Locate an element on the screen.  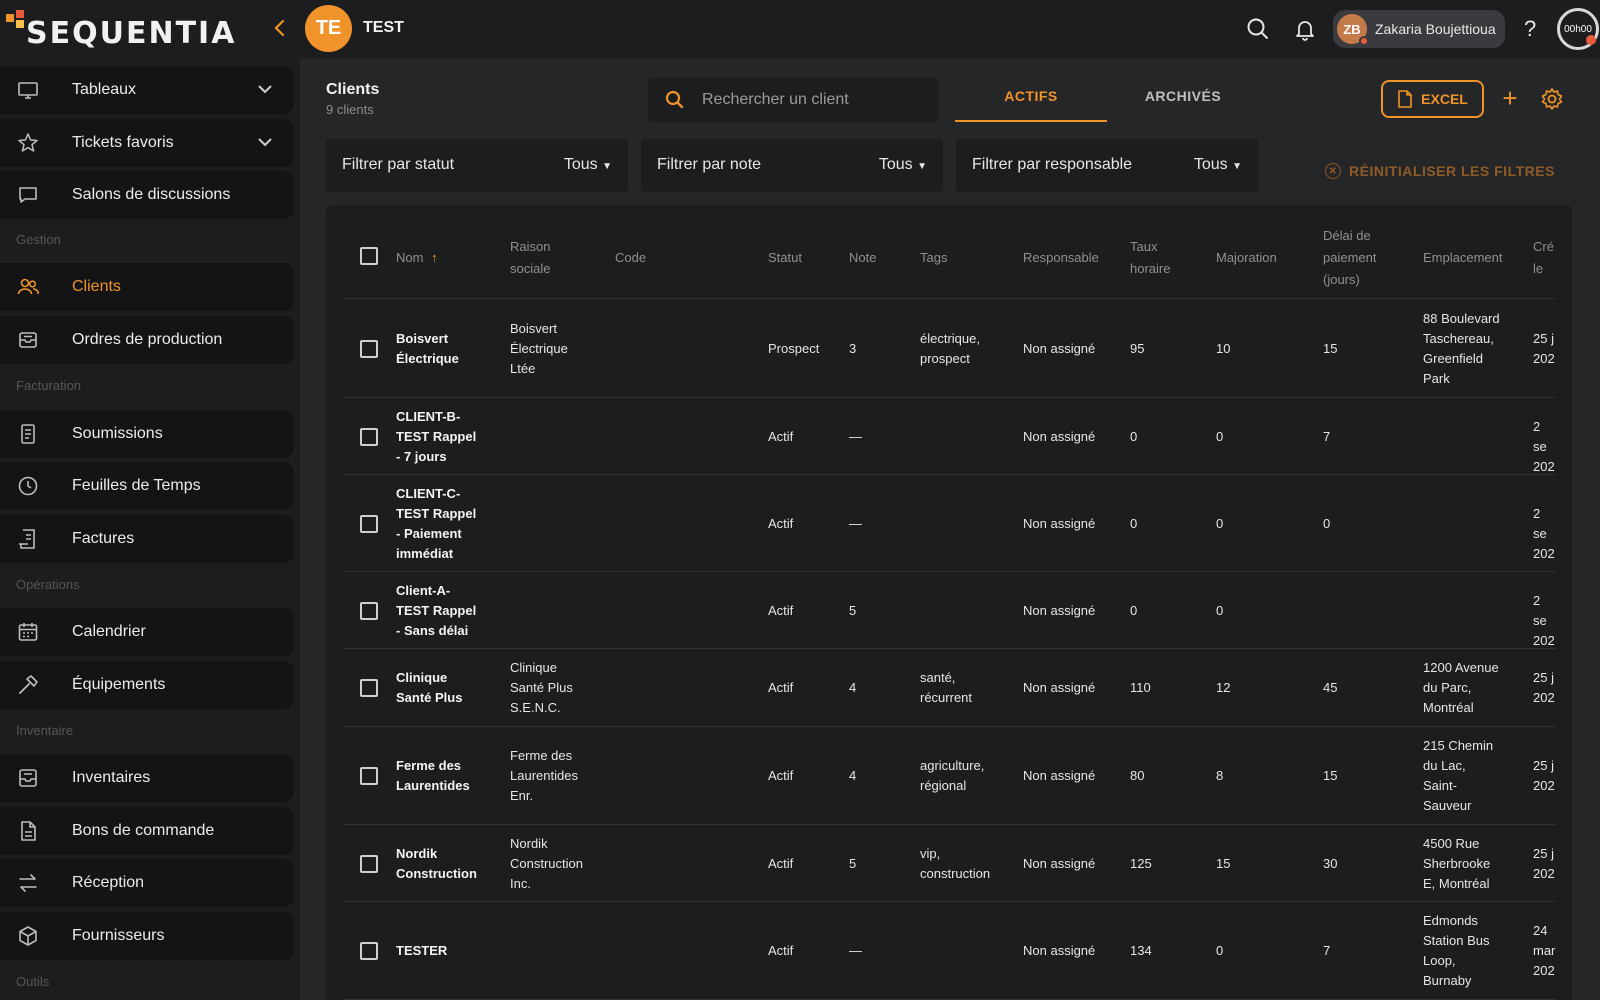
filter-note: Filtrer par note Tous ▼ is located at coordinates (792, 165).